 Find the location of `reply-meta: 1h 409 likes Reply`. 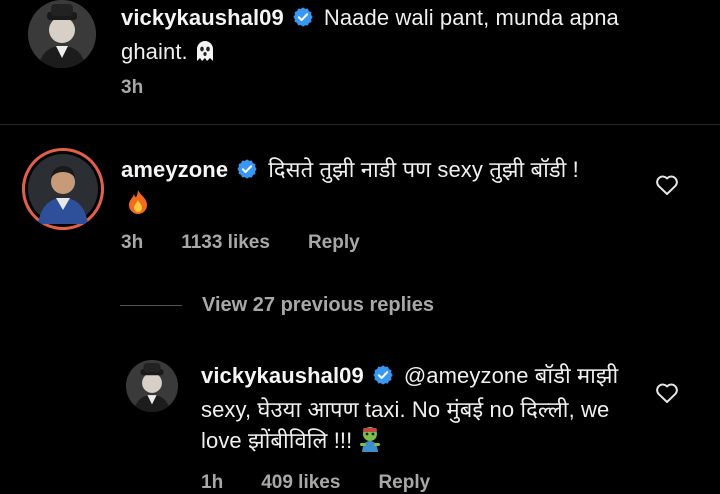

reply-meta: 1h 409 likes Reply is located at coordinates (334, 483).